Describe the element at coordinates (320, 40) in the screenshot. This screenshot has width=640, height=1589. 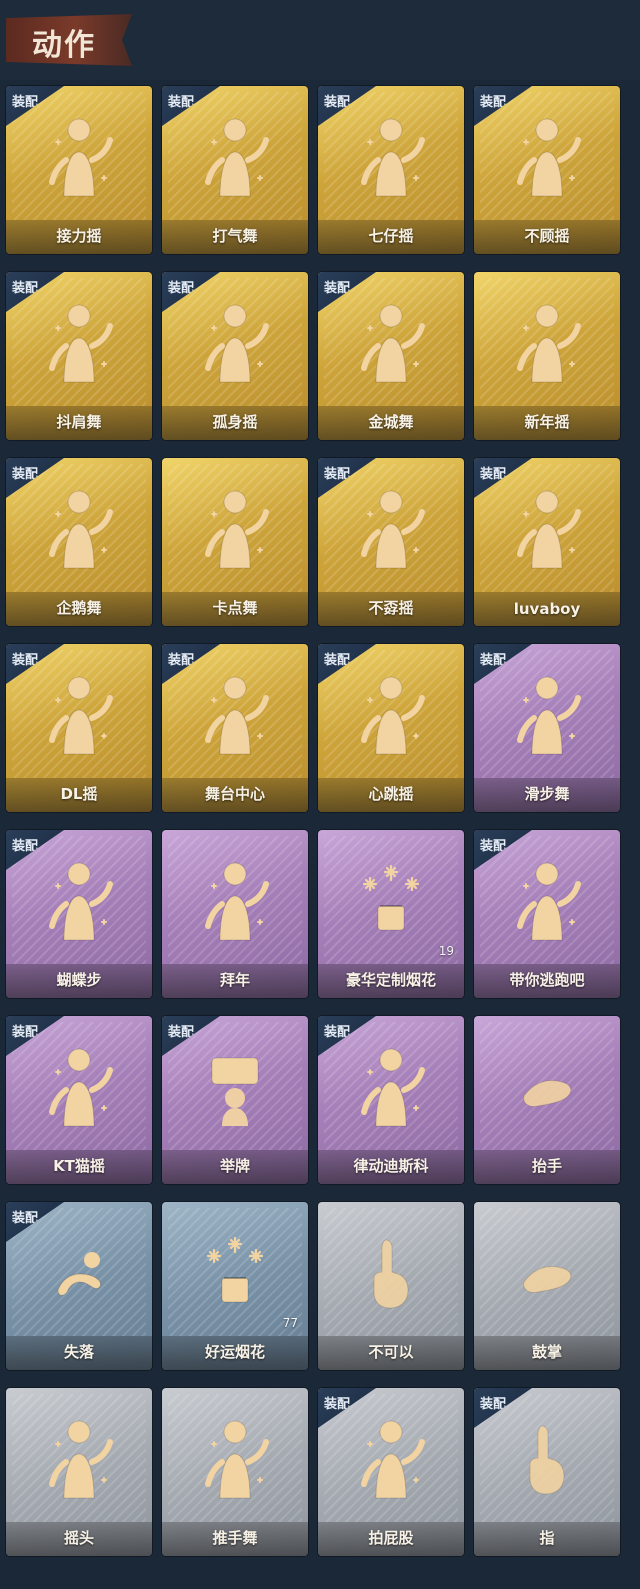
I see `header-bar: 动作` at that location.